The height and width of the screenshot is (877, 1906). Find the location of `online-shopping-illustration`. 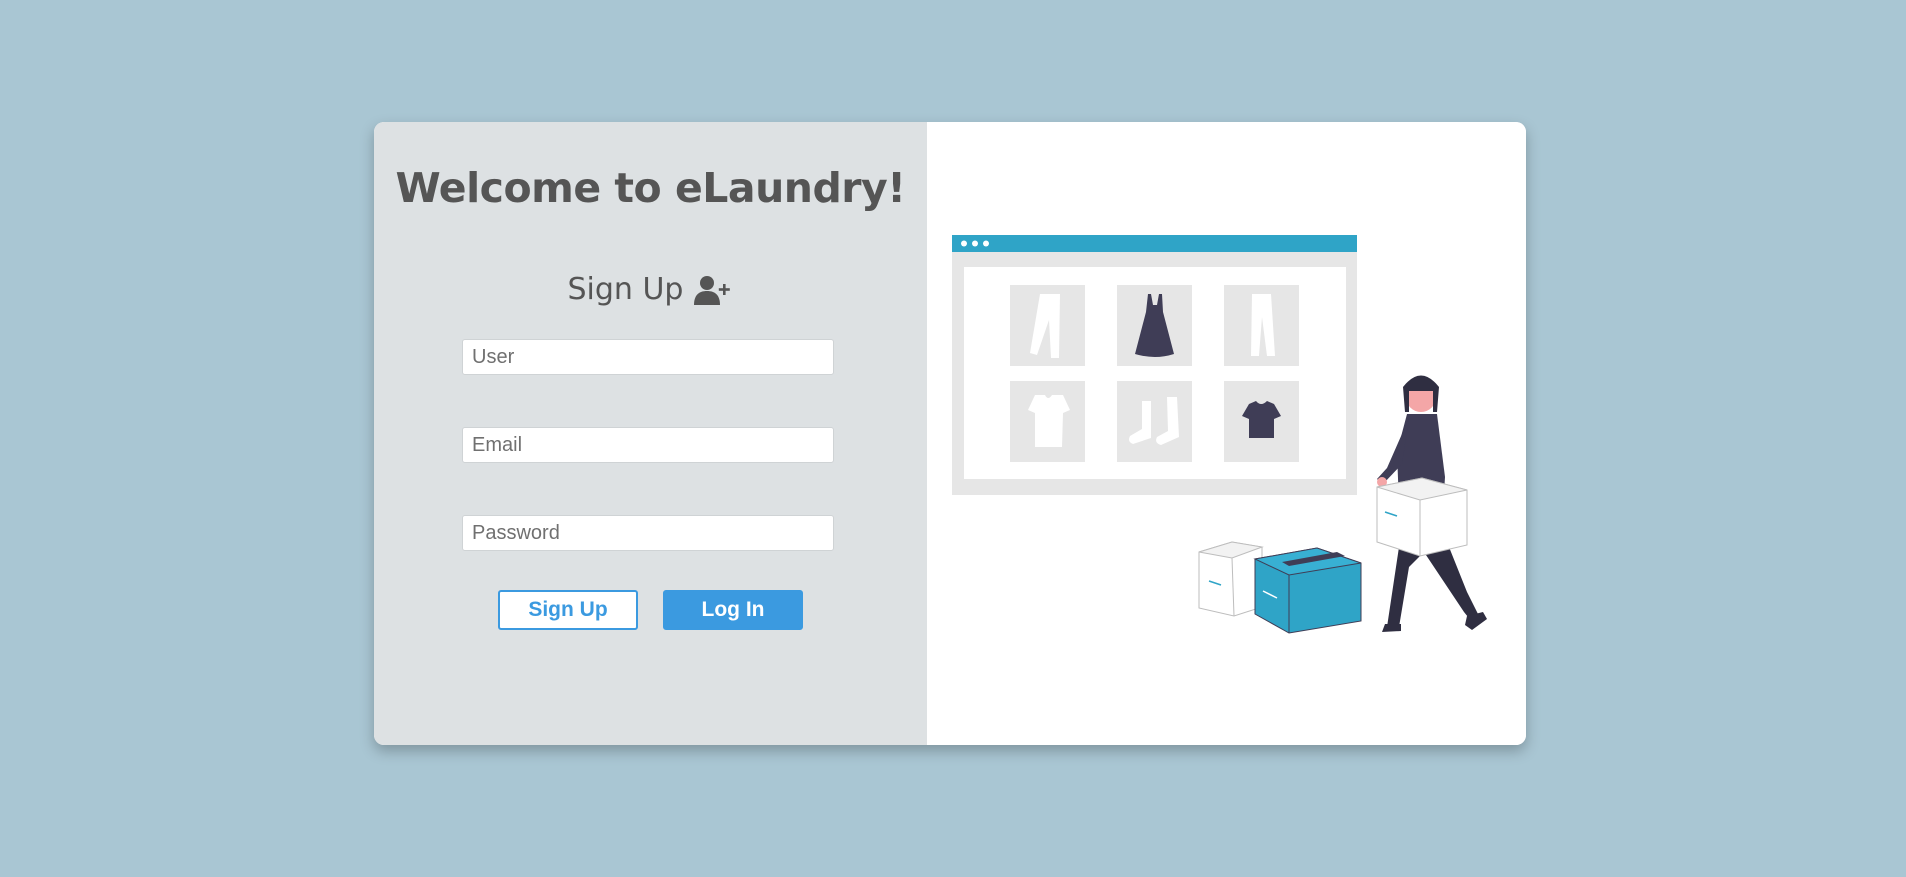

online-shopping-illustration is located at coordinates (1219, 434).